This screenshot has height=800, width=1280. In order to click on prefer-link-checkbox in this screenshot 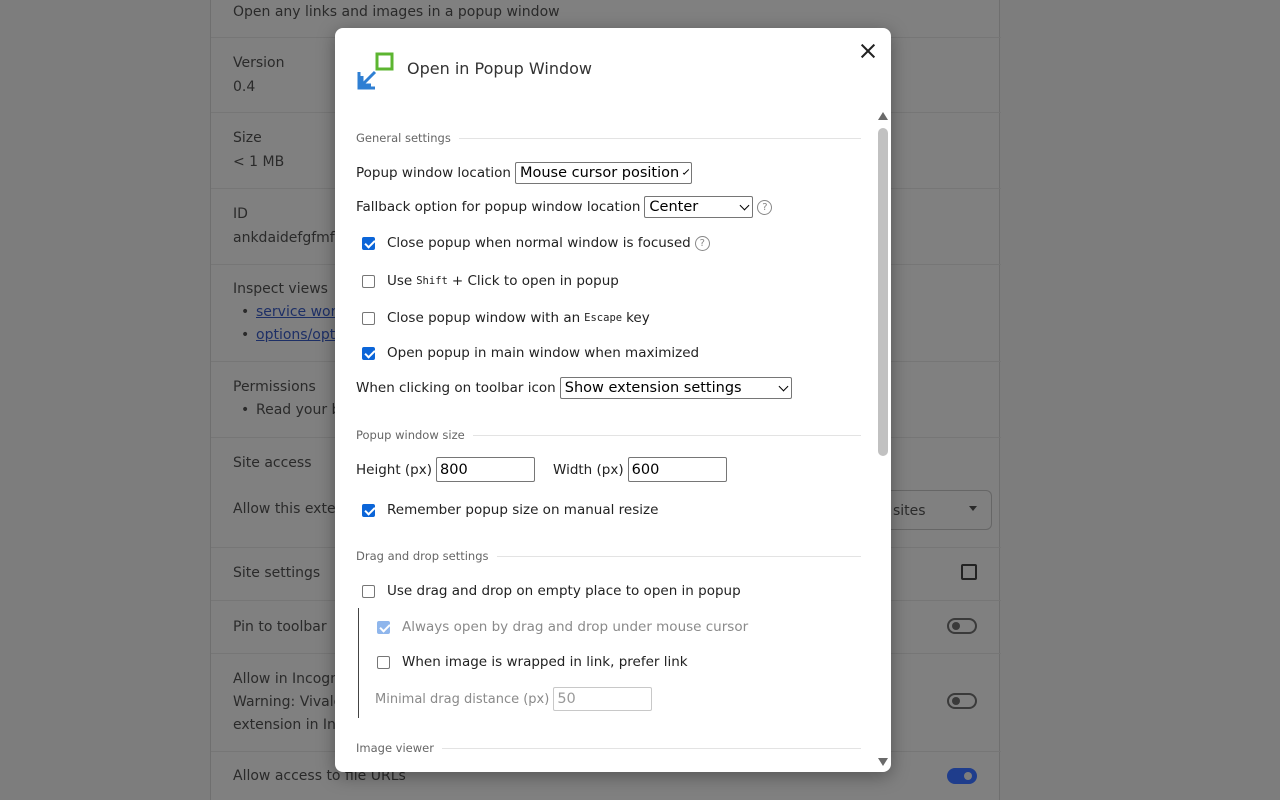, I will do `click(383, 662)`.